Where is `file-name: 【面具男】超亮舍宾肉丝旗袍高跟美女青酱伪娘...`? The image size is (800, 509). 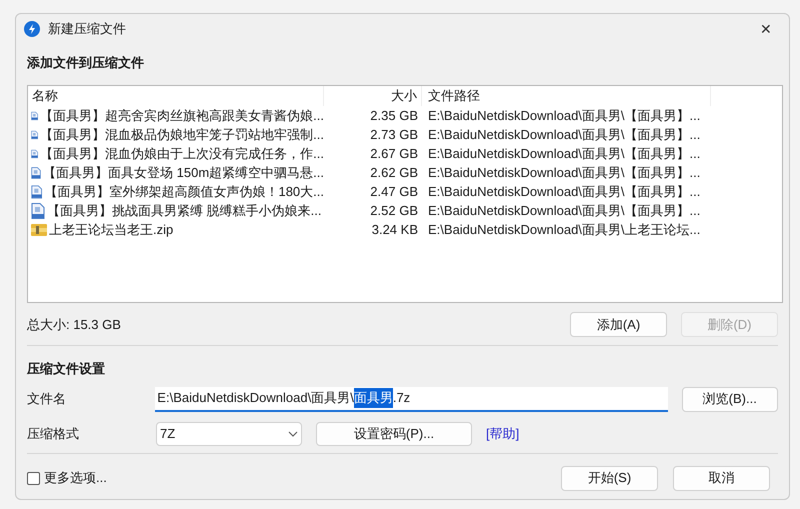
file-name: 【面具男】超亮舍宾肉丝旗袍高跟美女青酱伪娘... is located at coordinates (182, 116).